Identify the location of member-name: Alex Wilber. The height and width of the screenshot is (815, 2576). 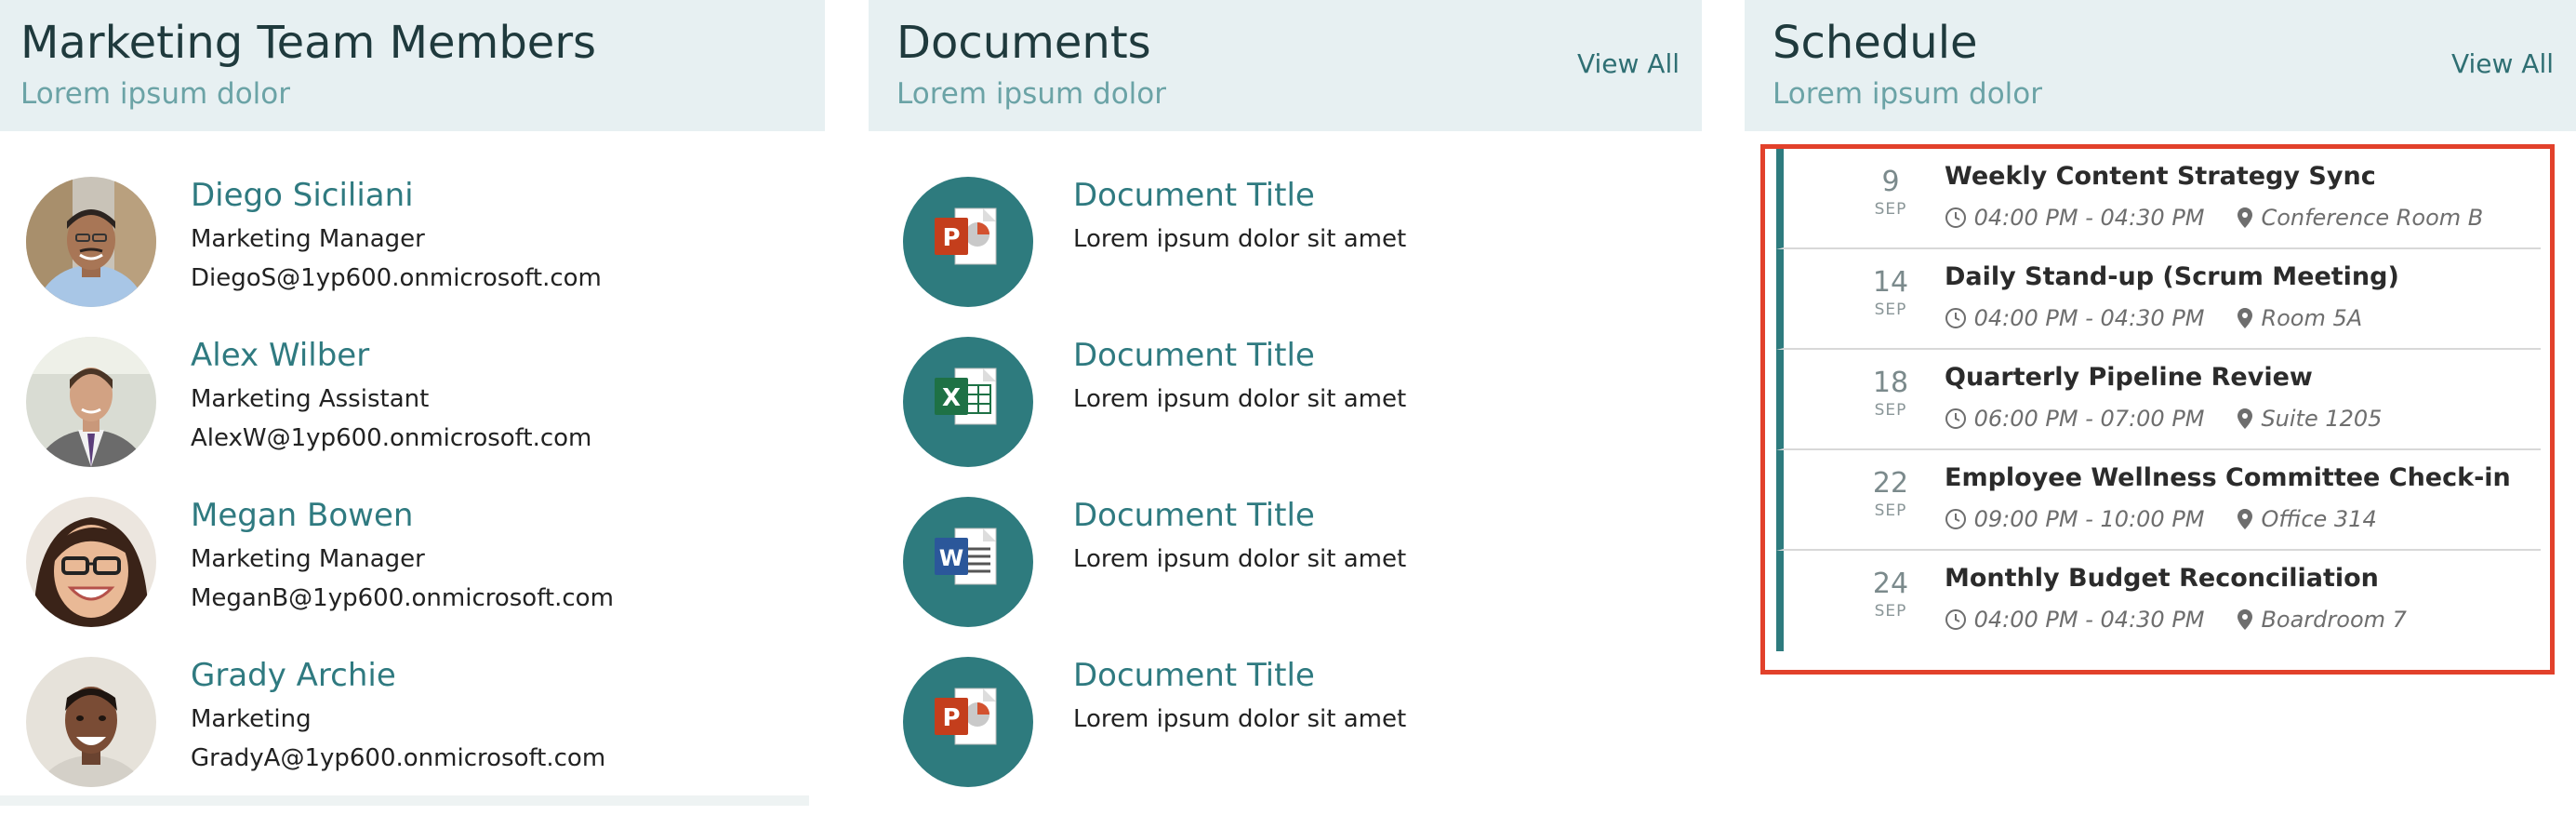
(280, 355).